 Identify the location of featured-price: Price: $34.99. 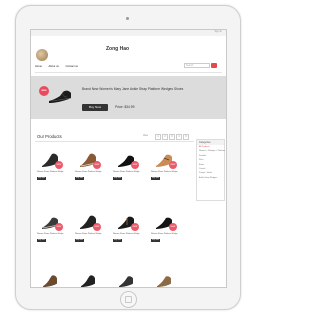
(125, 107).